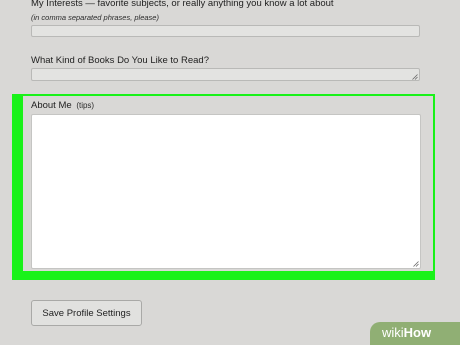 The height and width of the screenshot is (345, 460). What do you see at coordinates (417, 332) in the screenshot?
I see `wikihow-how-text: How` at bounding box center [417, 332].